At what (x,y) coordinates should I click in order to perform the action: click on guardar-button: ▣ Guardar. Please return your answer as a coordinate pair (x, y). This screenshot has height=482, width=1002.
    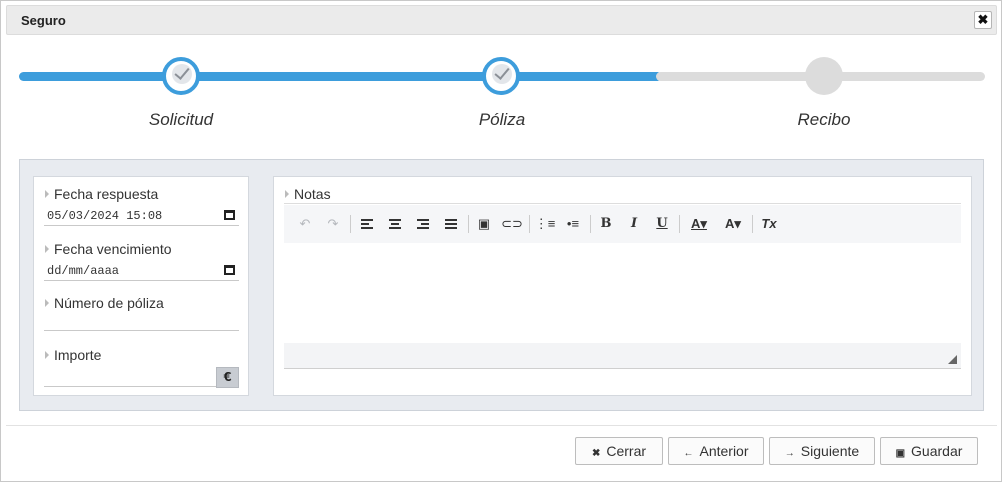
    Looking at the image, I should click on (929, 451).